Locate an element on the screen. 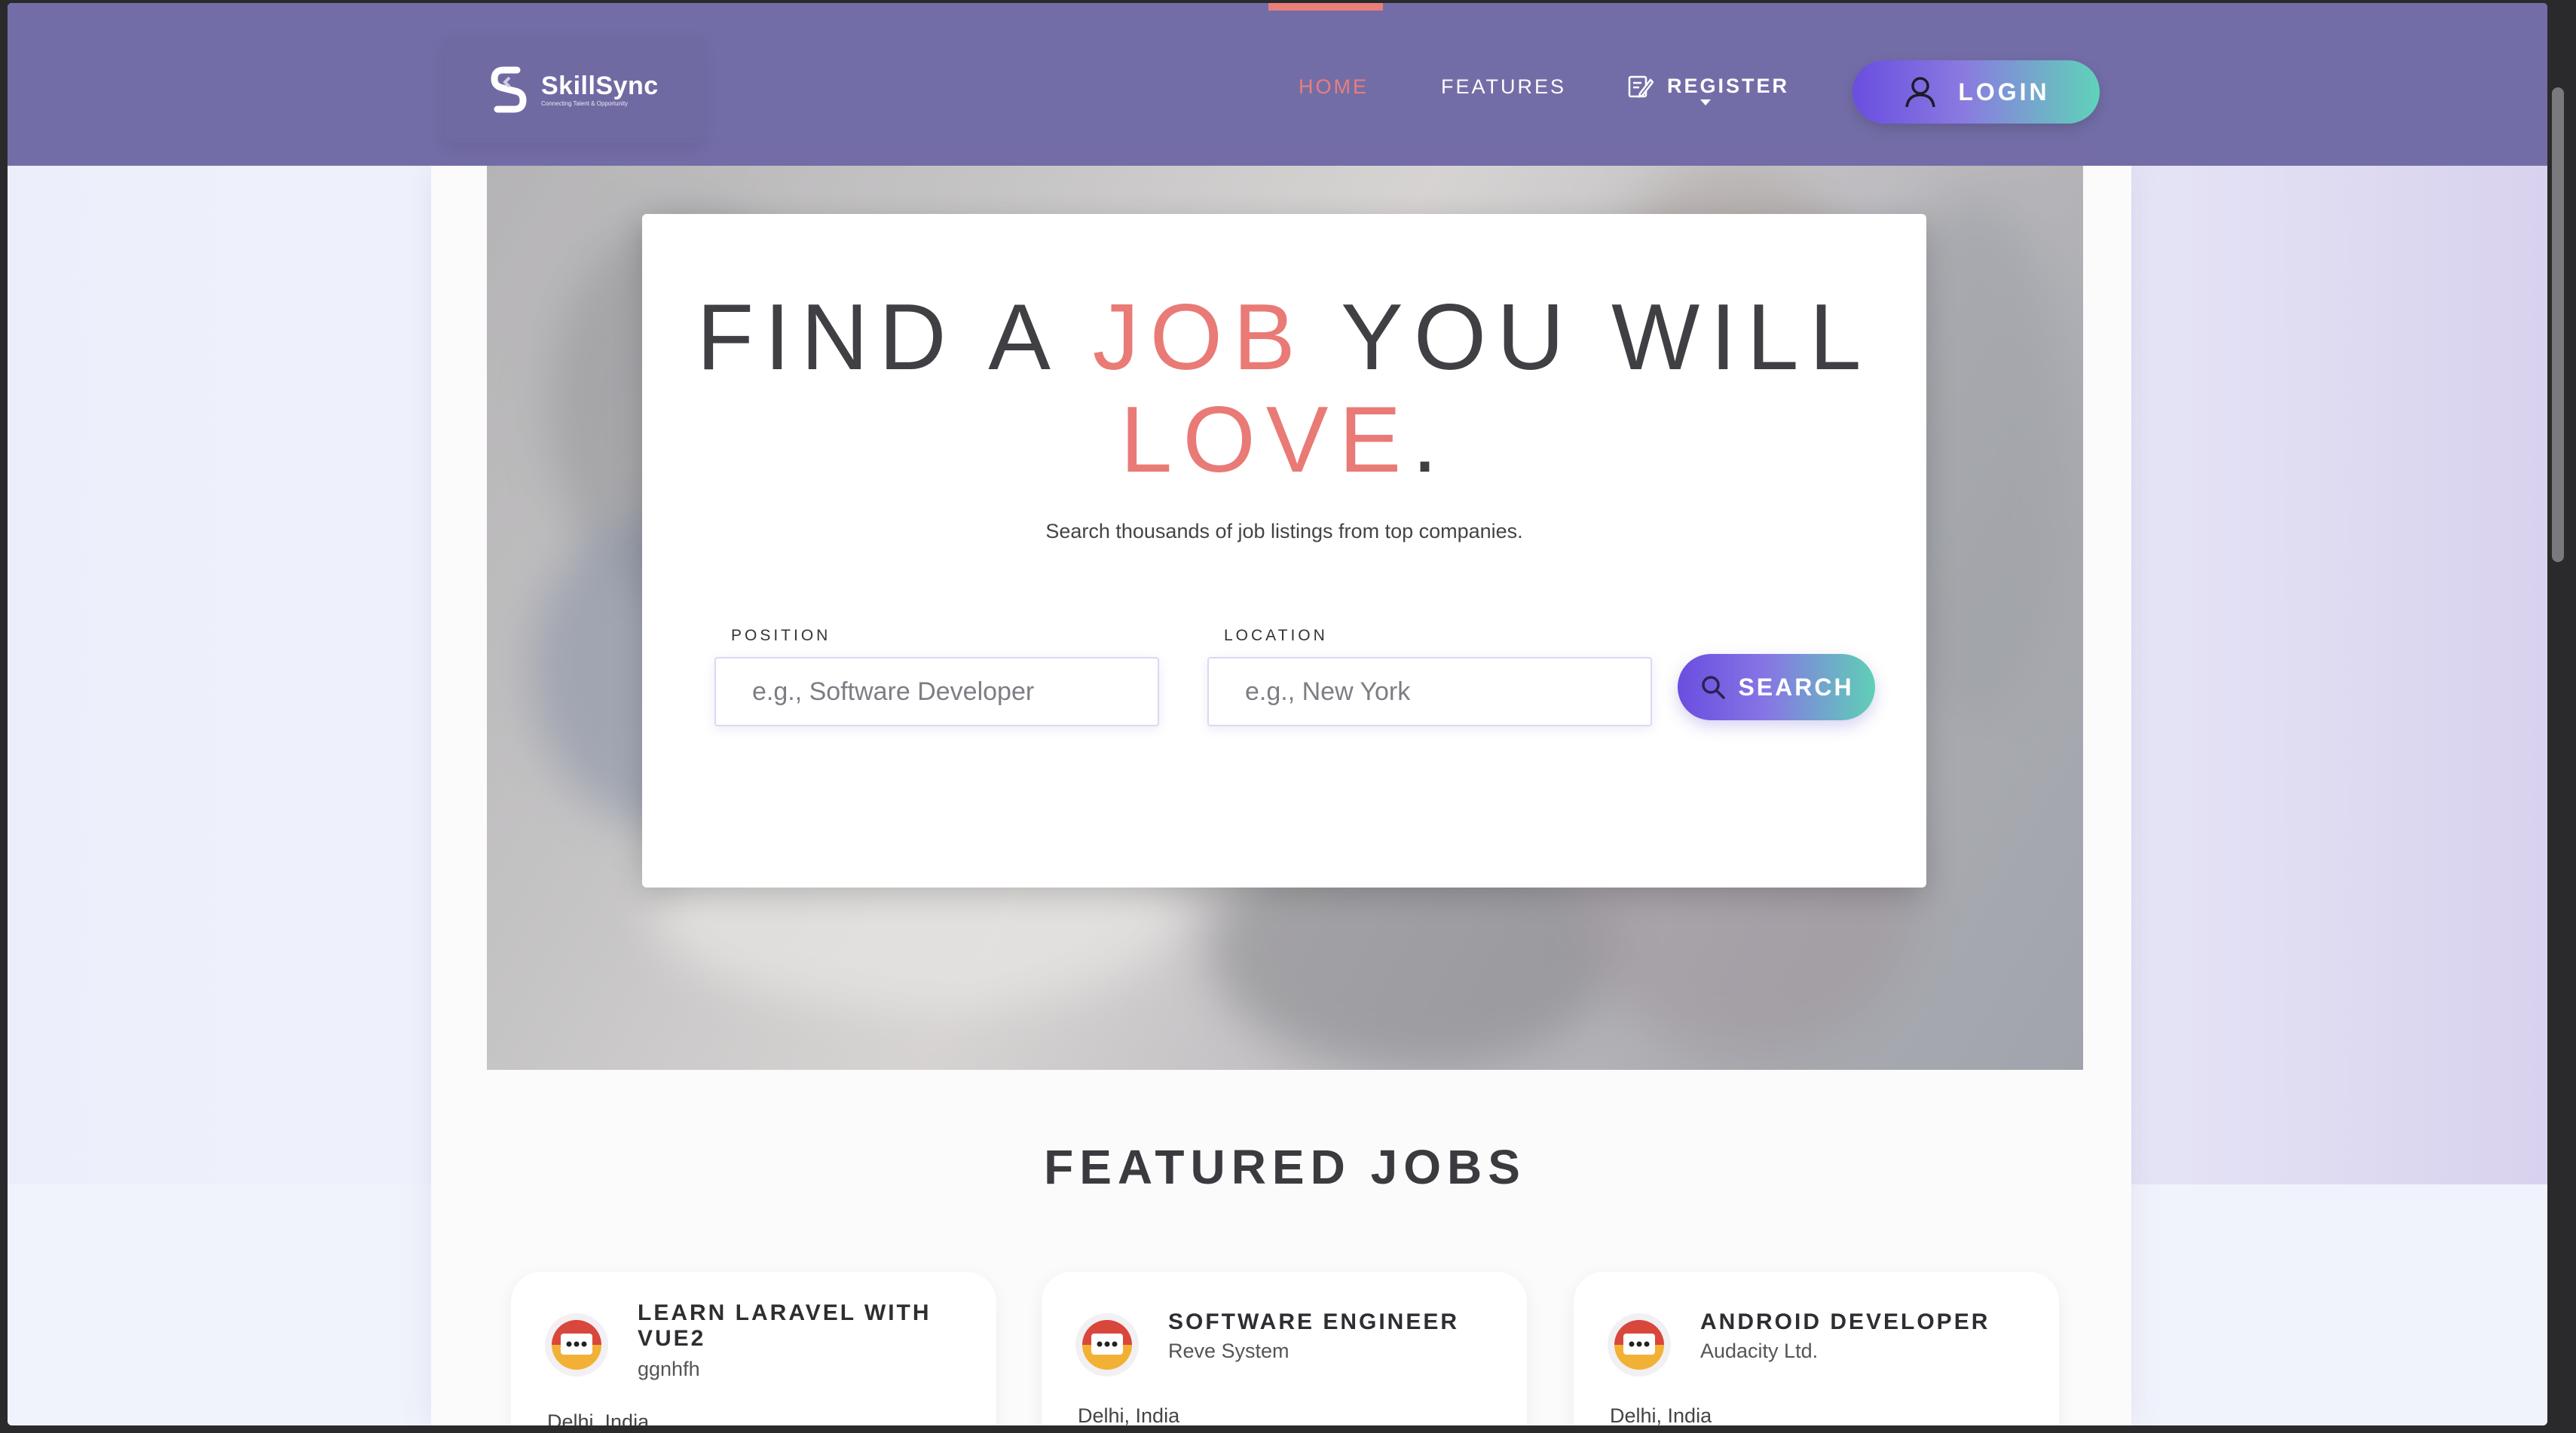 The height and width of the screenshot is (1433, 2576). headline-accent-1: JOB is located at coordinates (1199, 338).